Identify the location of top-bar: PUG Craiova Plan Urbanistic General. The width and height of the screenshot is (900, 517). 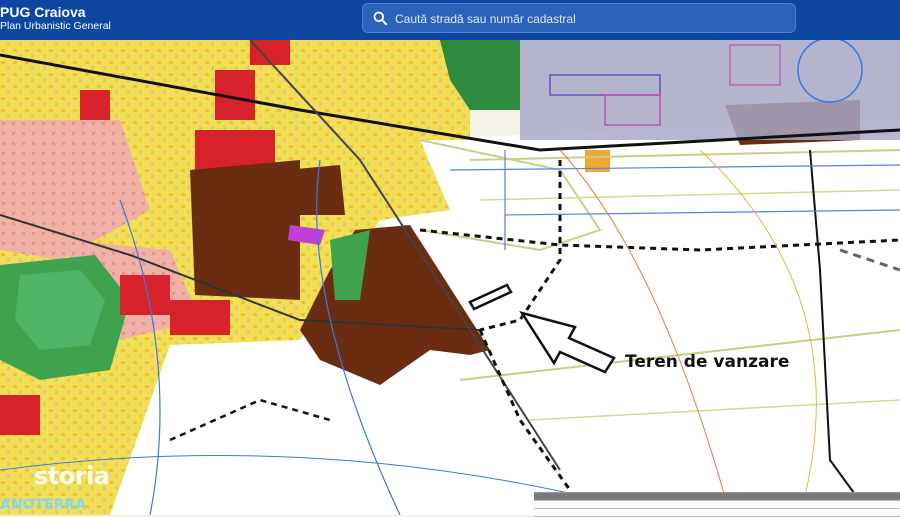
(450, 20).